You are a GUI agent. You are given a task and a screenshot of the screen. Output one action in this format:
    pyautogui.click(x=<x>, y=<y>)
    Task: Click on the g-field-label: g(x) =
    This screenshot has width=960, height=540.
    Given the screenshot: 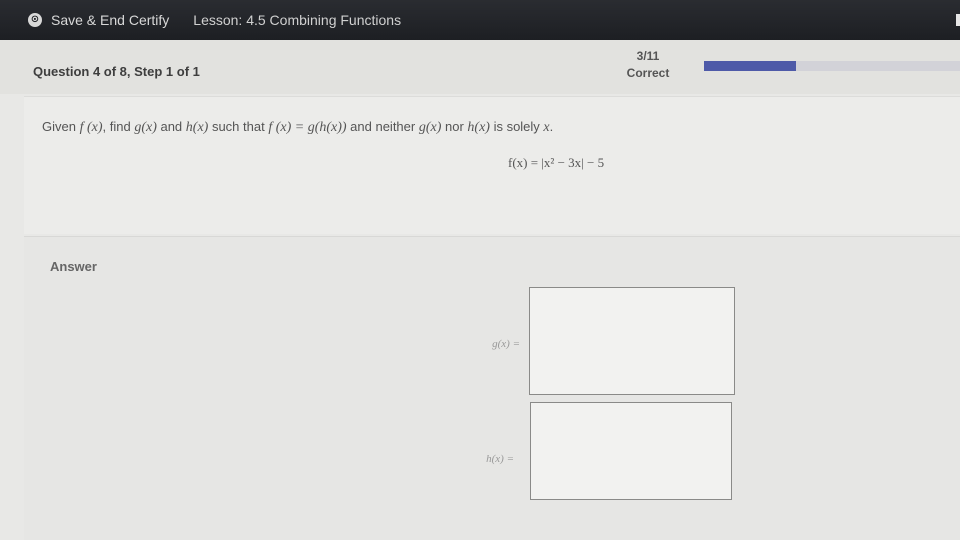 What is the action you would take?
    pyautogui.click(x=506, y=344)
    